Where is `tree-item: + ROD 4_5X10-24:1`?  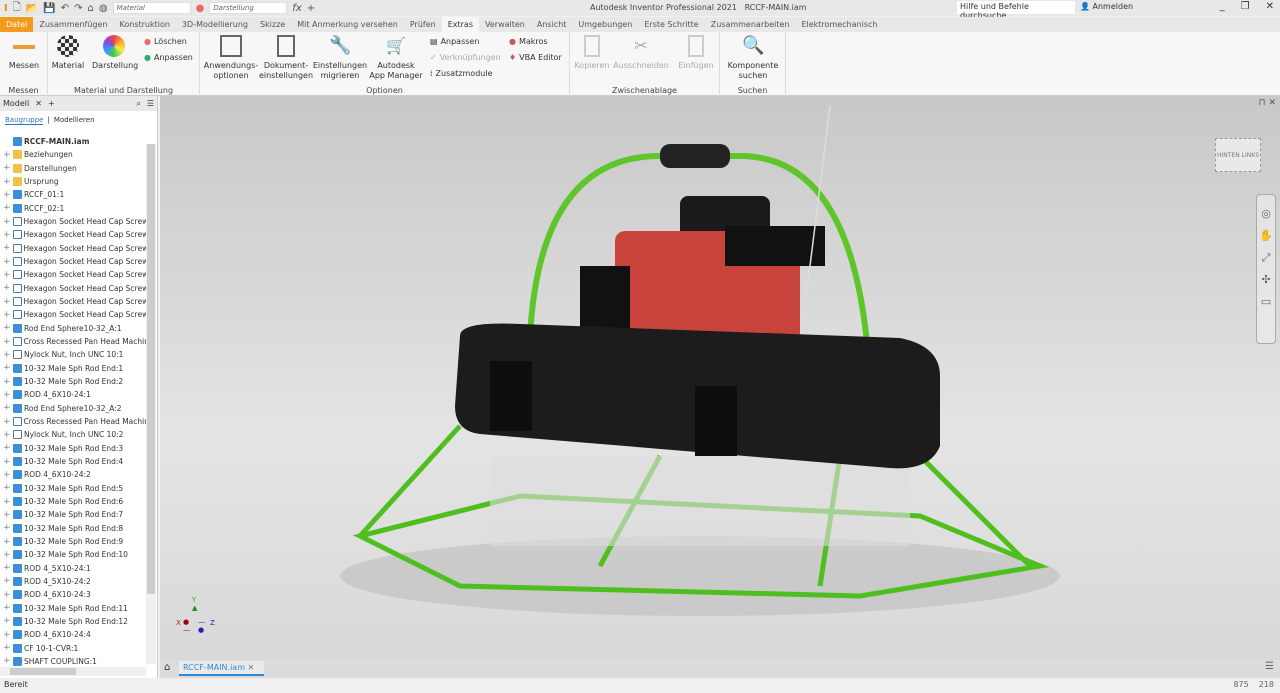
tree-item: + ROD 4_5X10-24:1 is located at coordinates (73, 568).